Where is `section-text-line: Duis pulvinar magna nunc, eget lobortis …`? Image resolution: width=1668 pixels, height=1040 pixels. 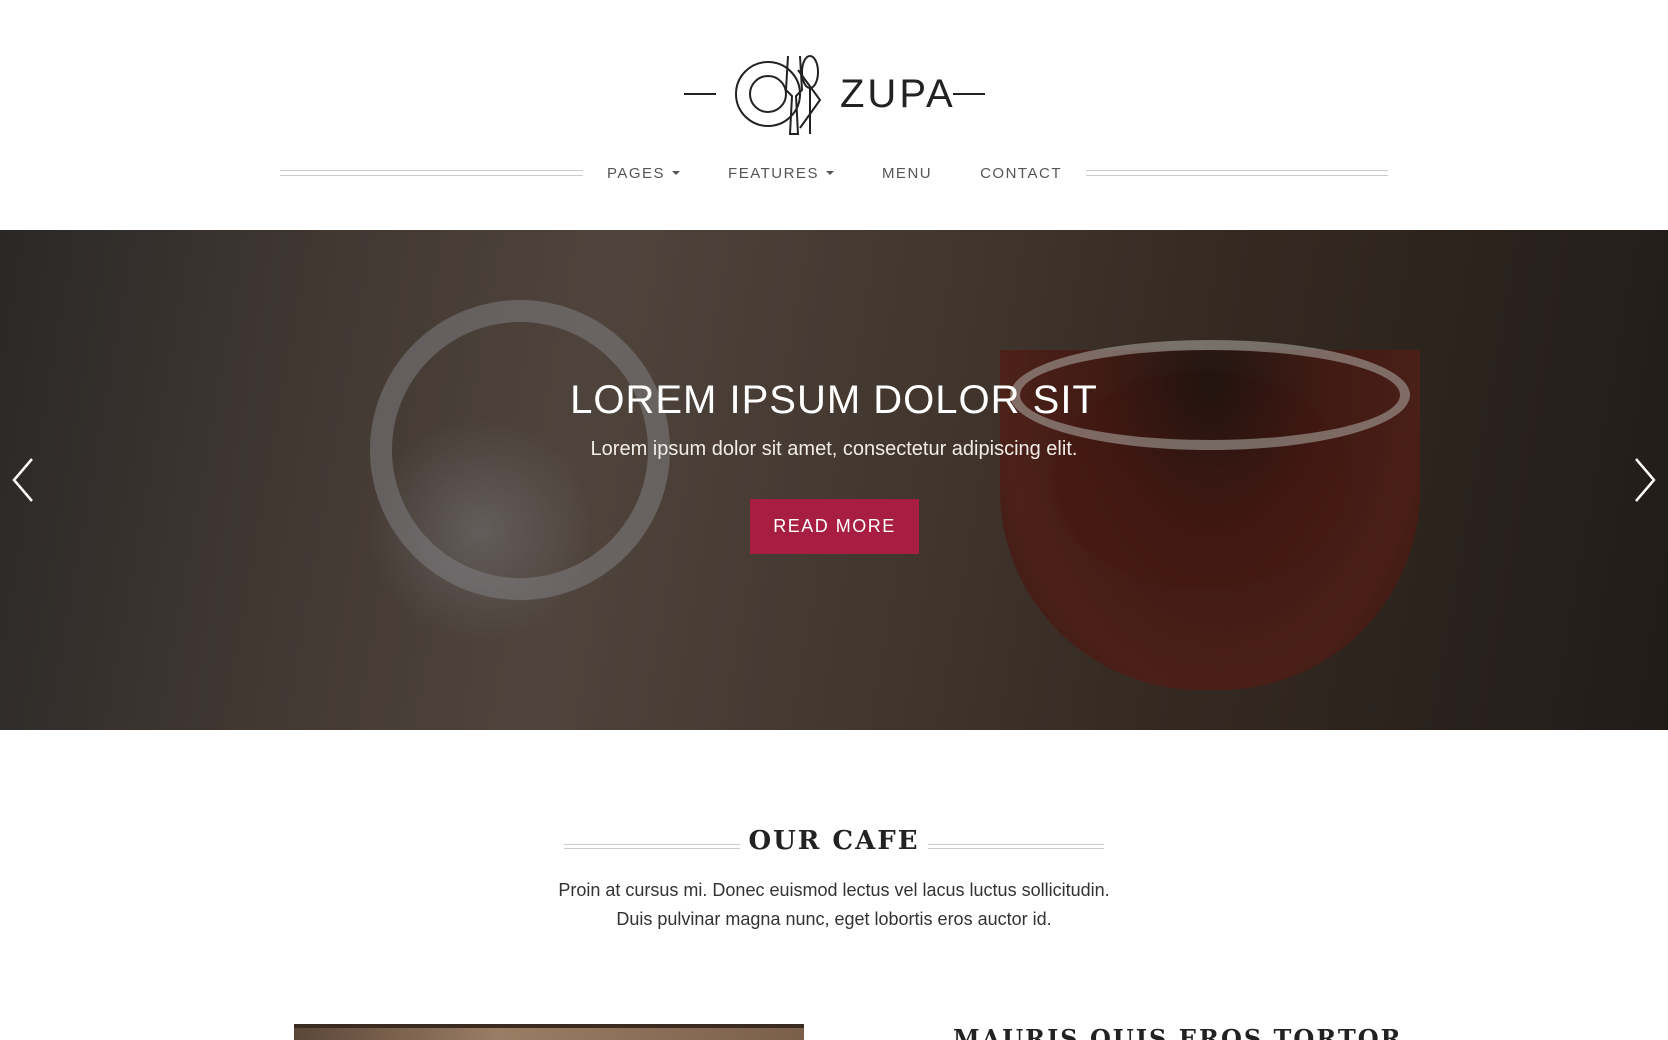 section-text-line: Duis pulvinar magna nunc, eget lobortis … is located at coordinates (834, 919).